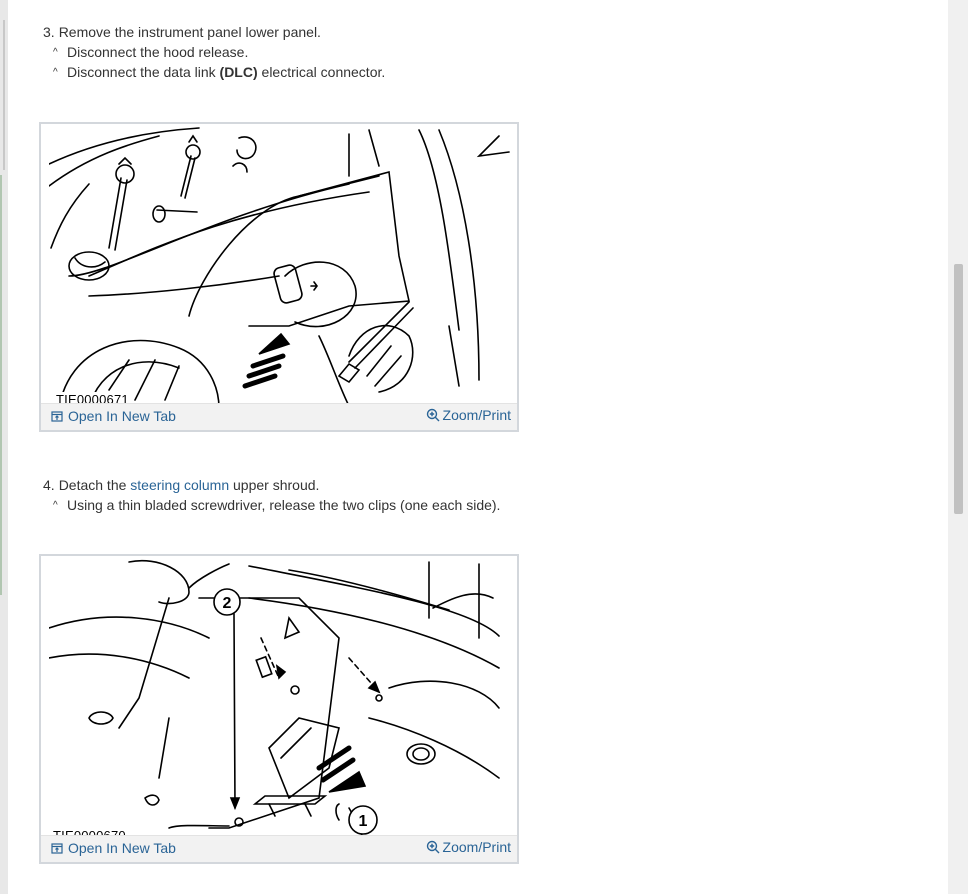  I want to click on left-margin, so click(4, 447).